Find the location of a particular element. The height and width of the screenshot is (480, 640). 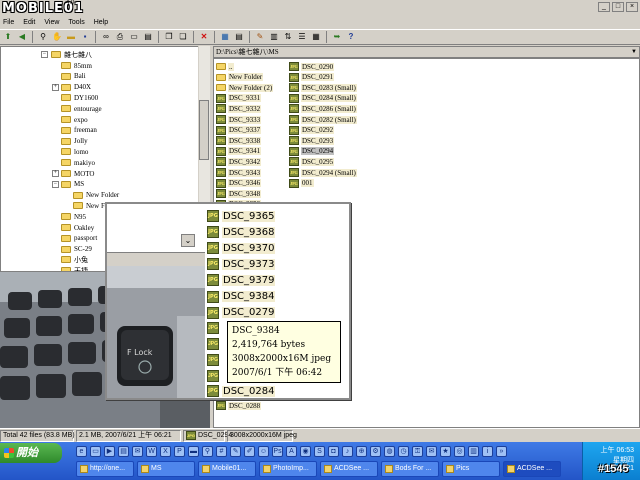

back-icon: ➥ is located at coordinates (337, 37).